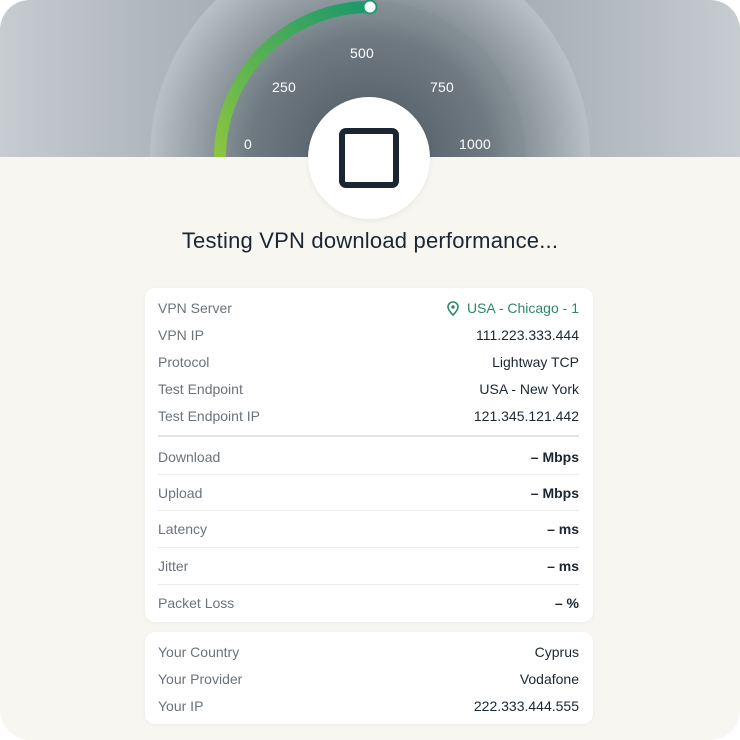 Image resolution: width=740 pixels, height=740 pixels. I want to click on stop-test-button, so click(369, 158).